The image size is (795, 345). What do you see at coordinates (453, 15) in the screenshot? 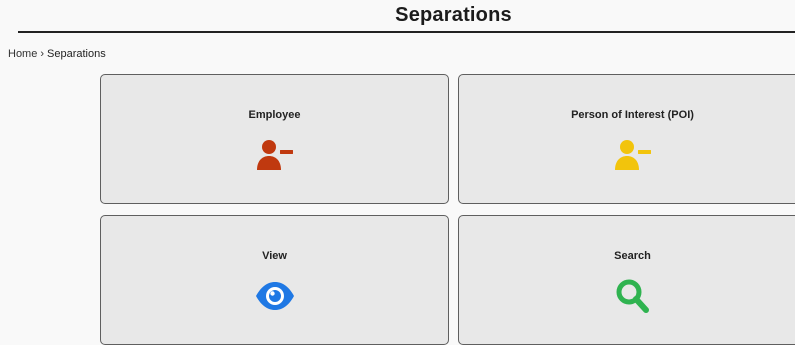
I see `page-title: Separations` at bounding box center [453, 15].